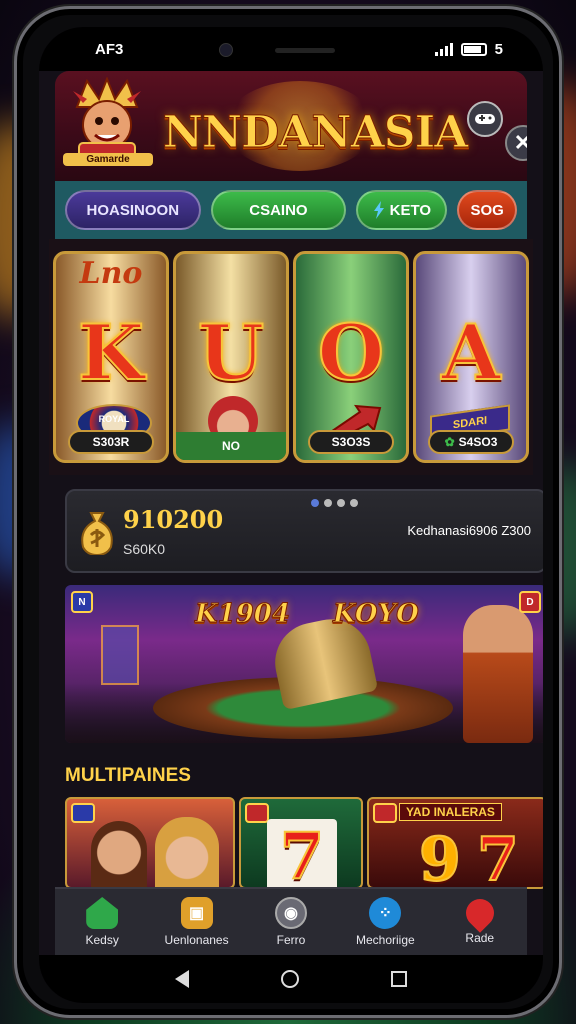 The height and width of the screenshot is (1024, 576). I want to click on nav-item-kedsy: Kedsy, so click(102, 922).